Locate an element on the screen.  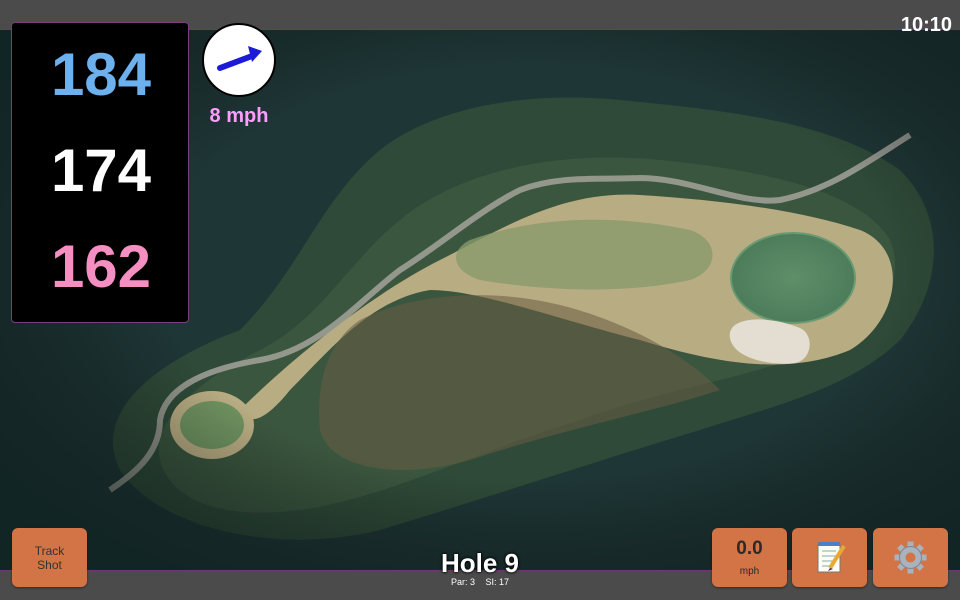
gear-icon is located at coordinates (910, 557).